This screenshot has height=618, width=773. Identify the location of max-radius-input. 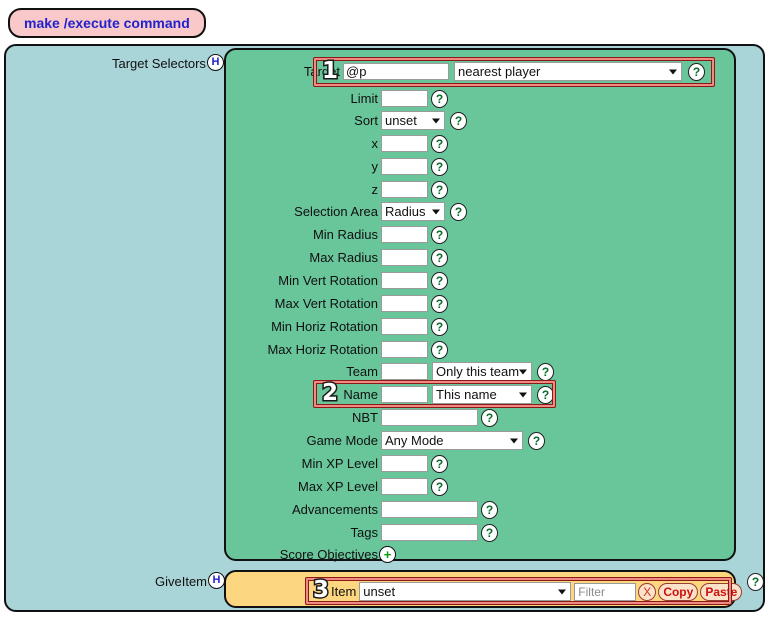
(404, 257).